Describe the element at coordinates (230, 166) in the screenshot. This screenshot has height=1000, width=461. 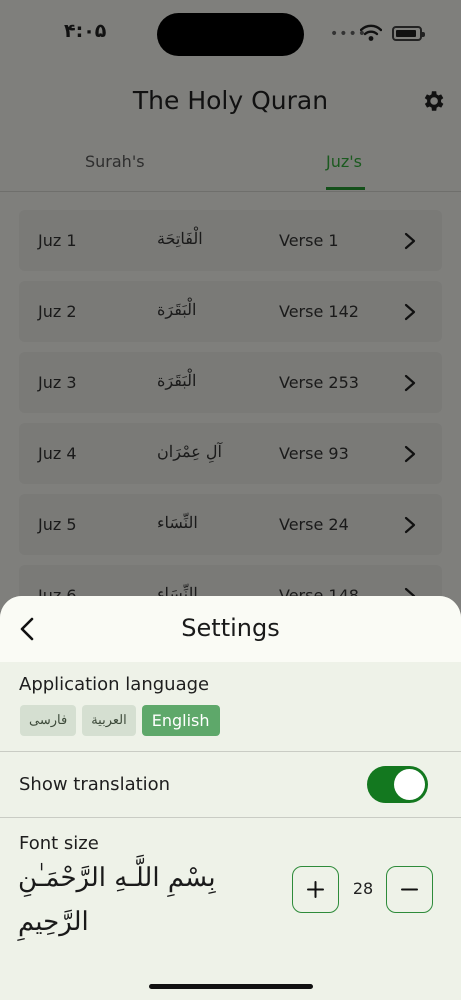
I see `tab-bar: Surah's Juz's` at that location.